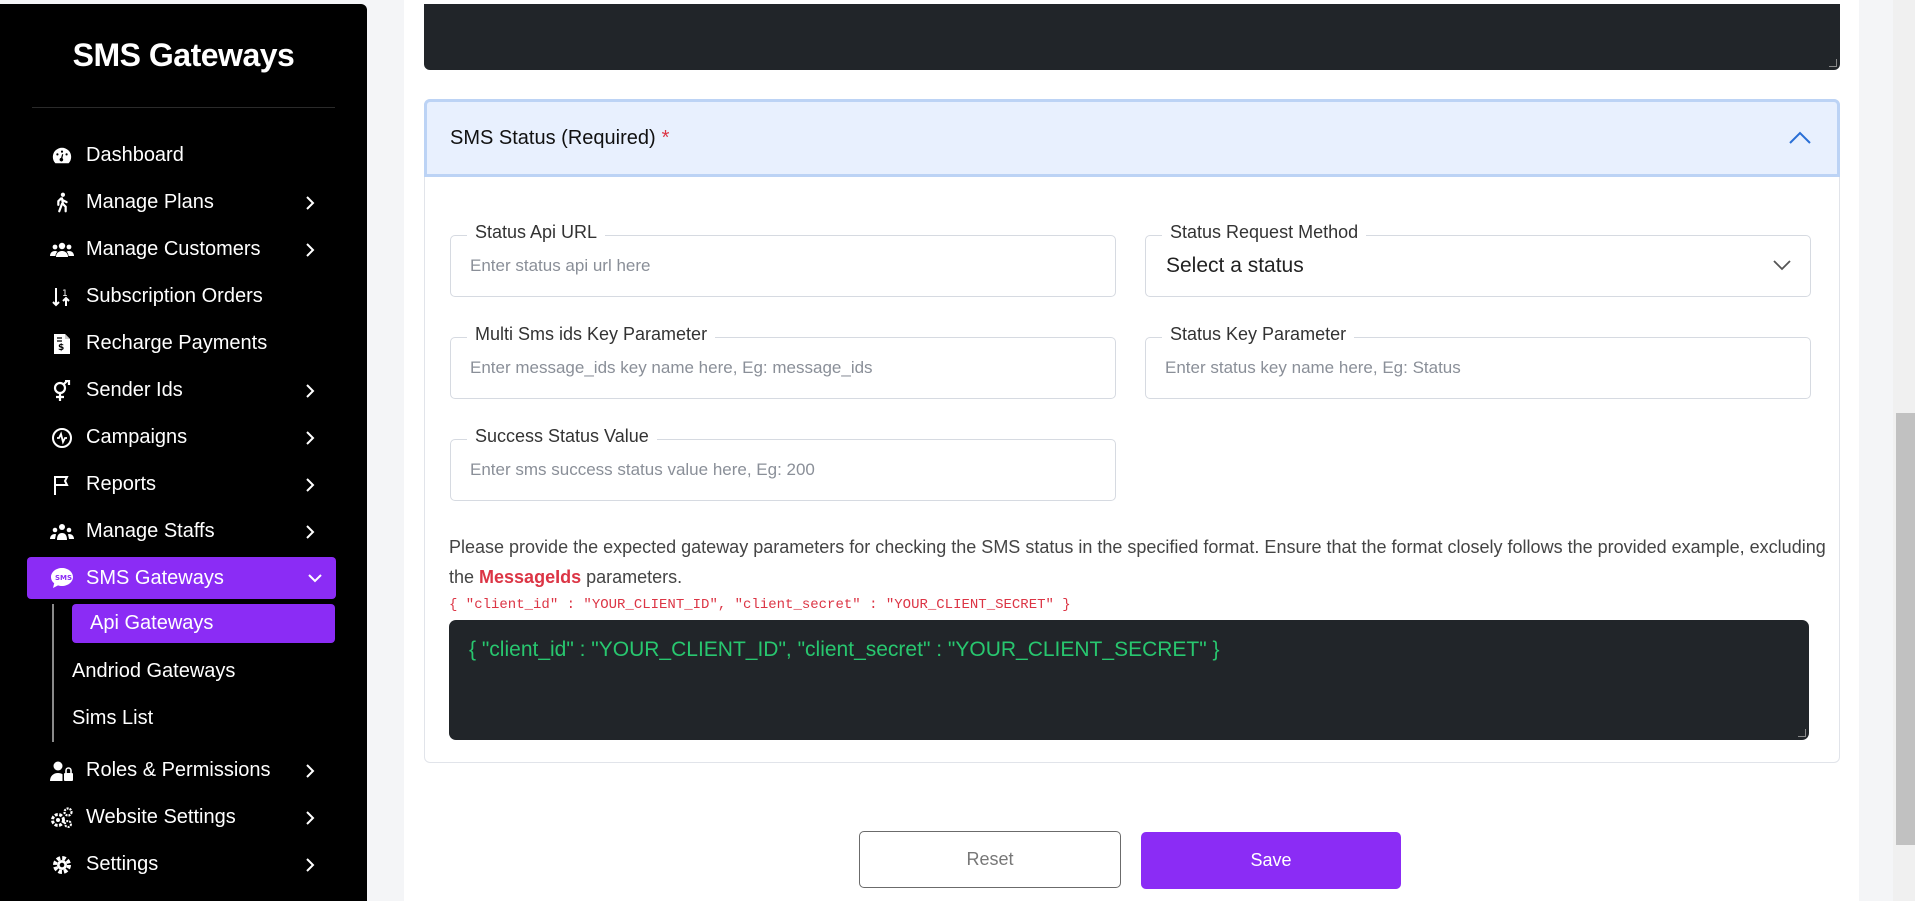 This screenshot has width=1915, height=901. I want to click on sidebar-item-label: SMS Gateways, so click(155, 577).